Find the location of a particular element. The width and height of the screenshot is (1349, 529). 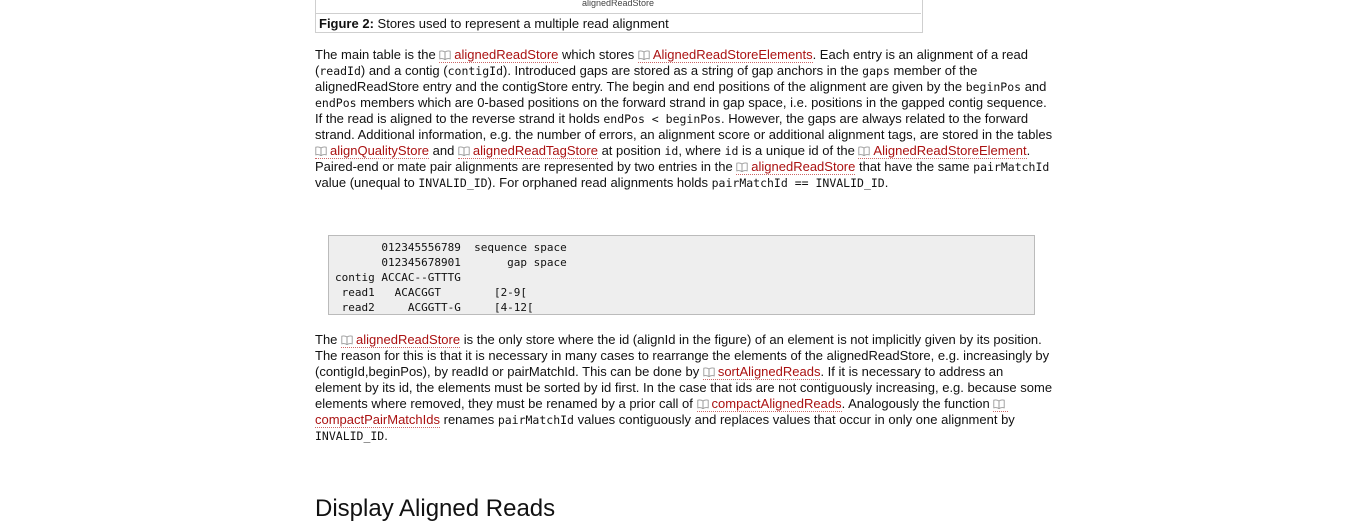

link-alignedReadTagStore: alignedReadTagStore is located at coordinates (527, 151).